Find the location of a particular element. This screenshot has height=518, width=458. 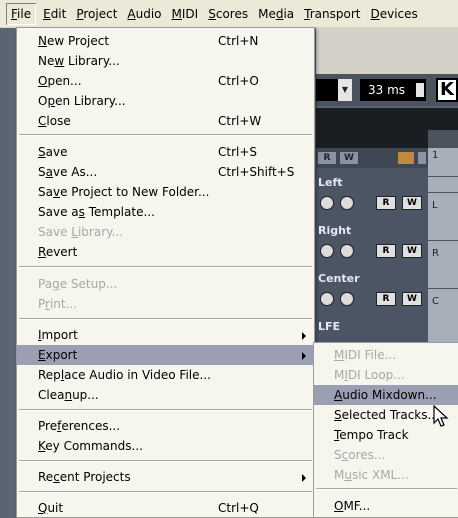

menu-item-close: Close Ctrl+W is located at coordinates (165, 121).